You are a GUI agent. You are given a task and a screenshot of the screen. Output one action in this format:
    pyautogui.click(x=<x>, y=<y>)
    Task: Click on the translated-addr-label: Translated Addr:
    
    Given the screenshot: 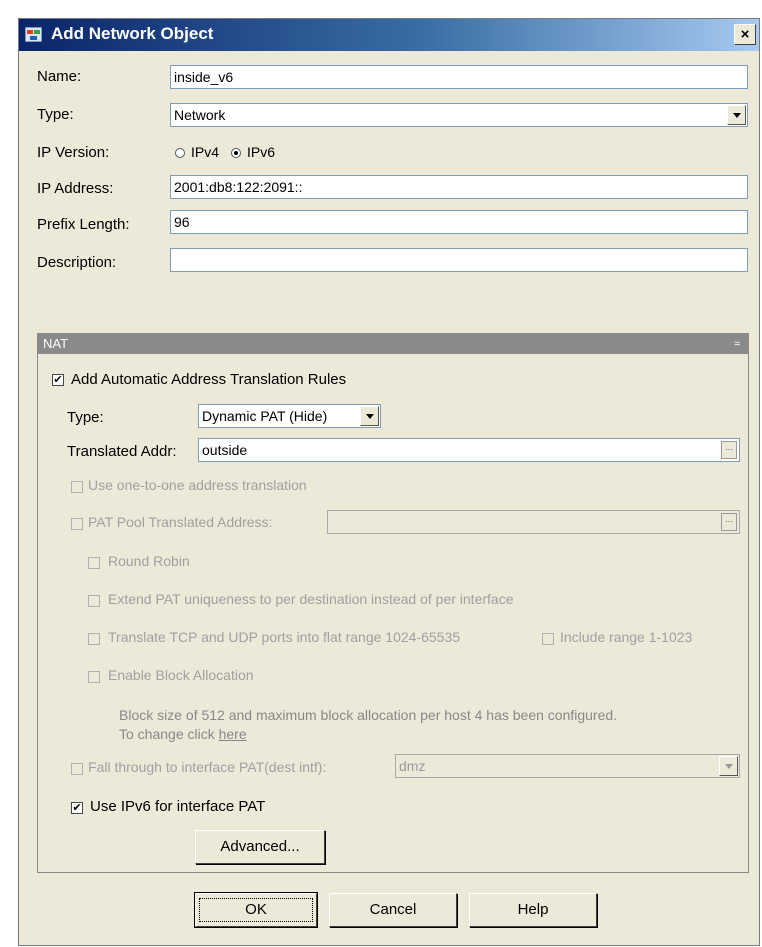 What is the action you would take?
    pyautogui.click(x=122, y=451)
    